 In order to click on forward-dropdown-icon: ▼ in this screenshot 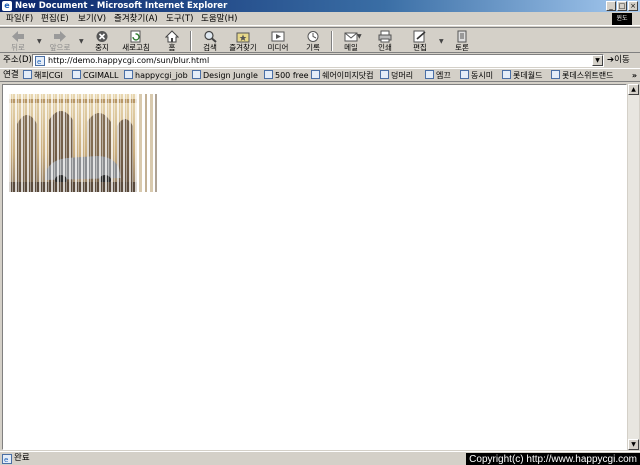, I will do `click(81, 41)`.